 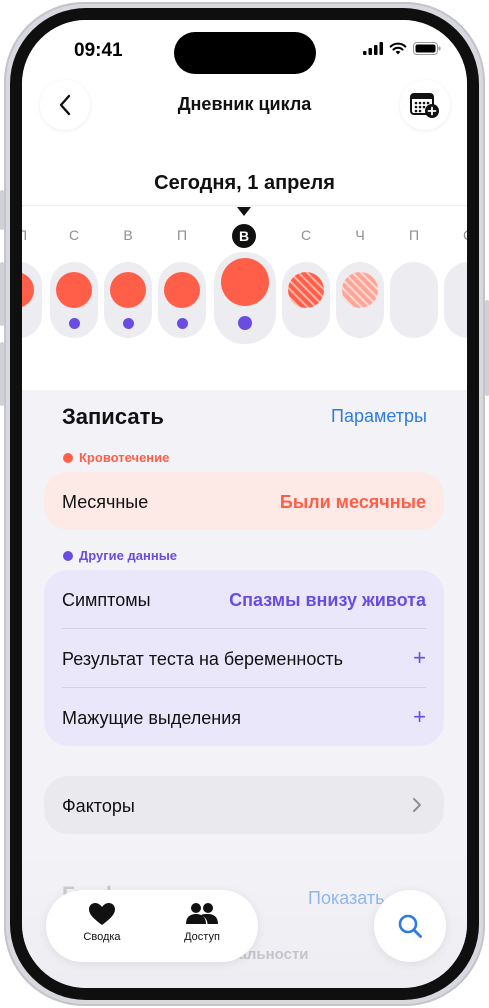 What do you see at coordinates (352, 502) in the screenshot?
I see `period-row-value: Были месячные` at bounding box center [352, 502].